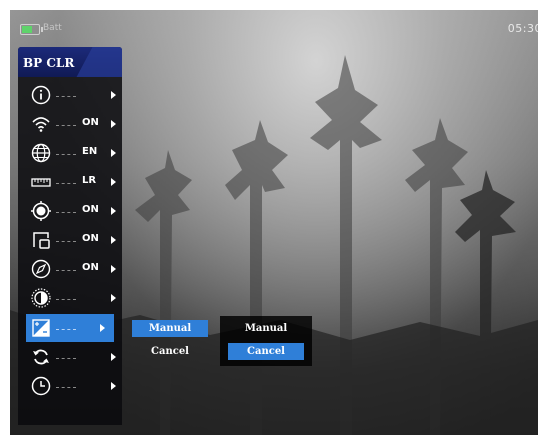 The image size is (538, 443). I want to click on menu-item-info, so click(74, 96).